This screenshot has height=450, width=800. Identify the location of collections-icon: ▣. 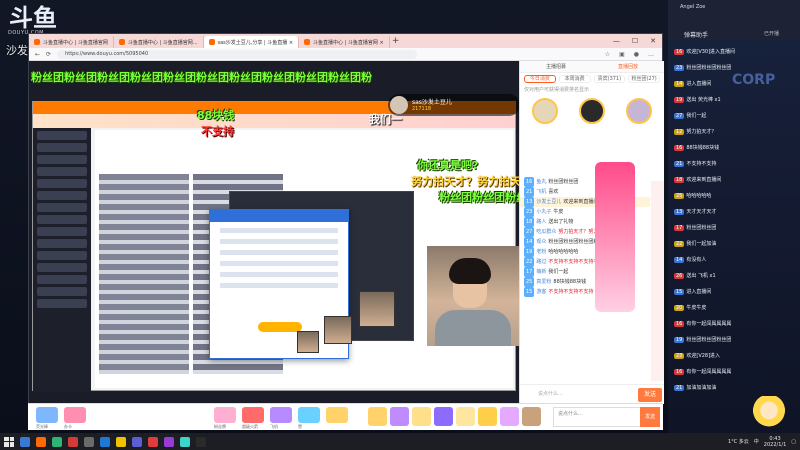
(622, 54).